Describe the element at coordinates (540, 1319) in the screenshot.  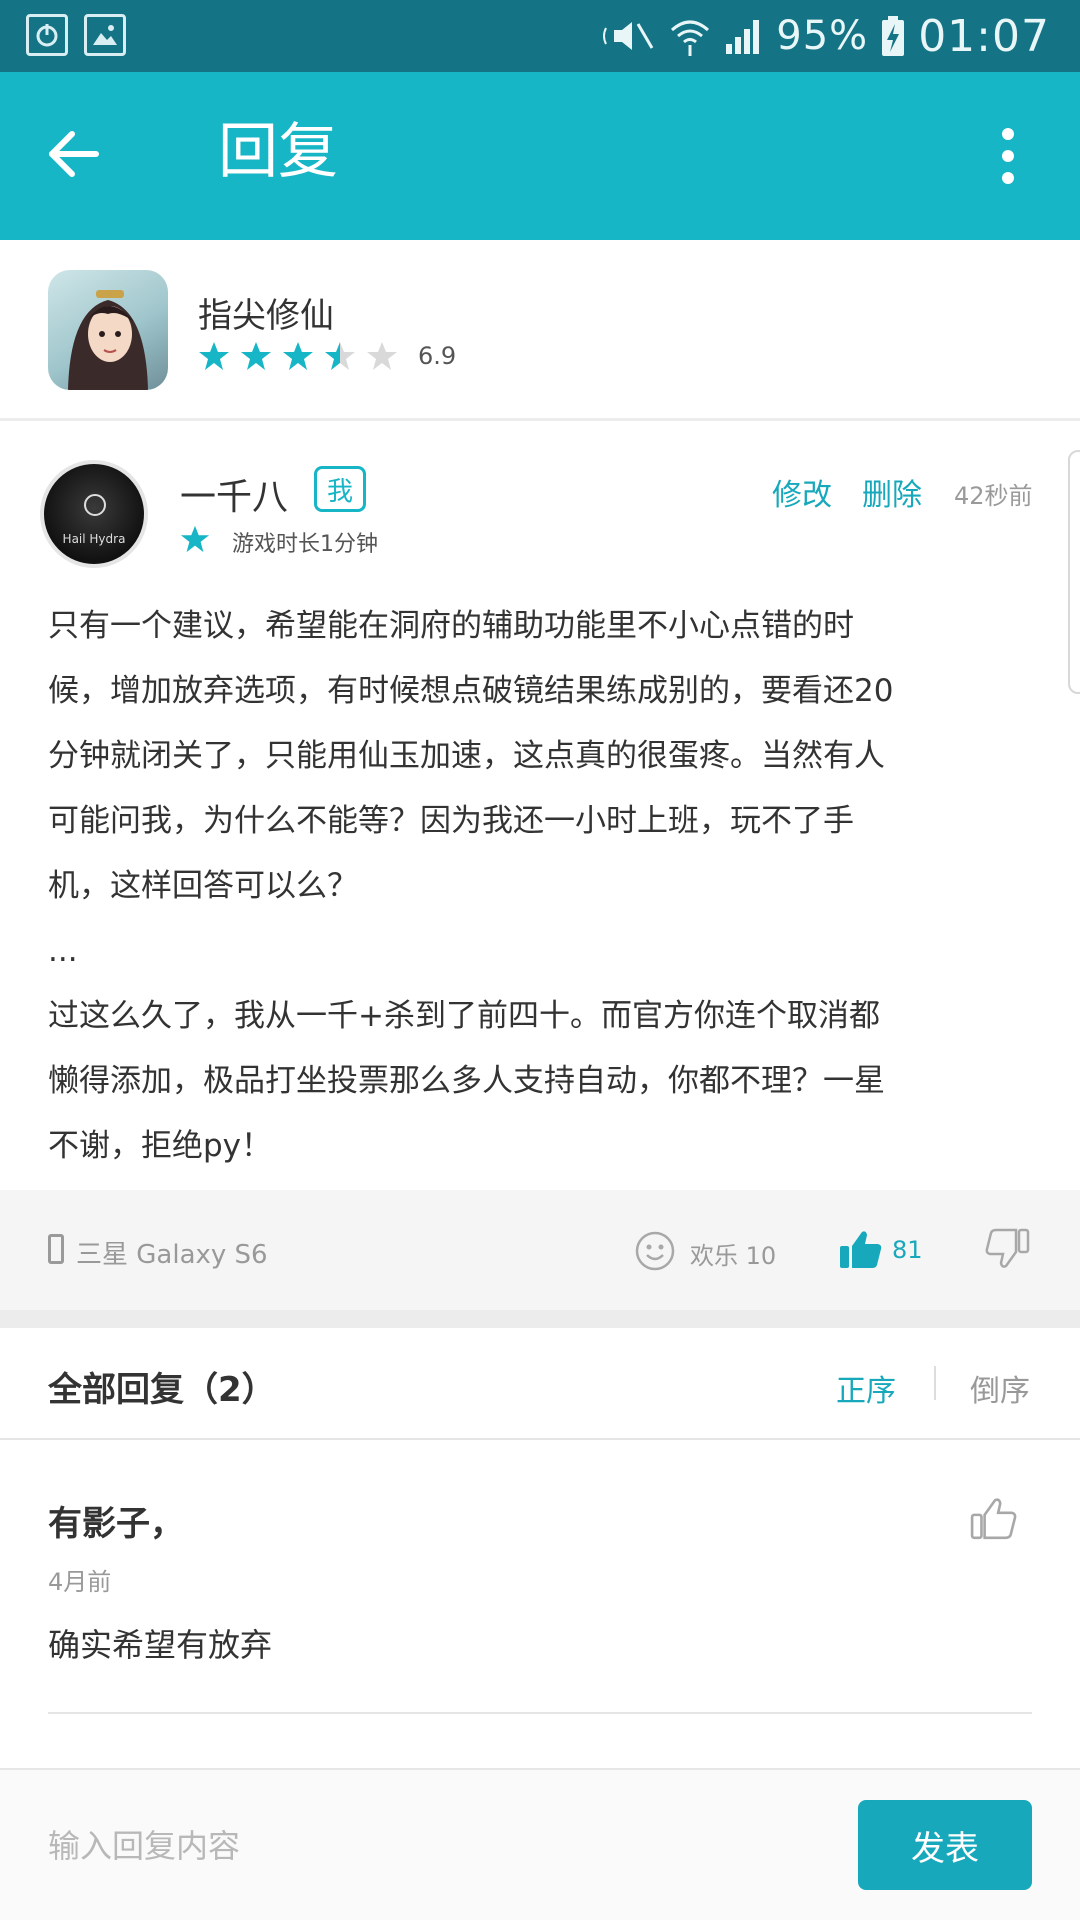
I see `section-gap` at that location.